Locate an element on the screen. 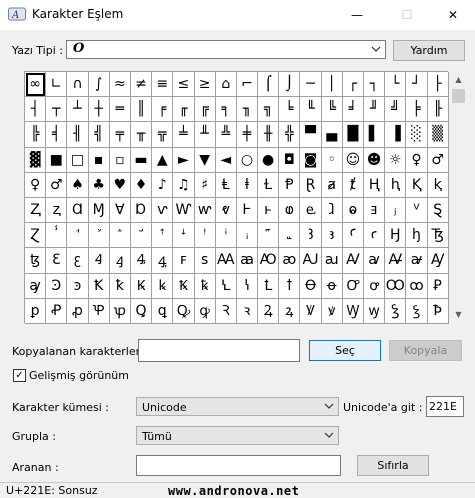  character-cell: Ꜳ is located at coordinates (226, 261).